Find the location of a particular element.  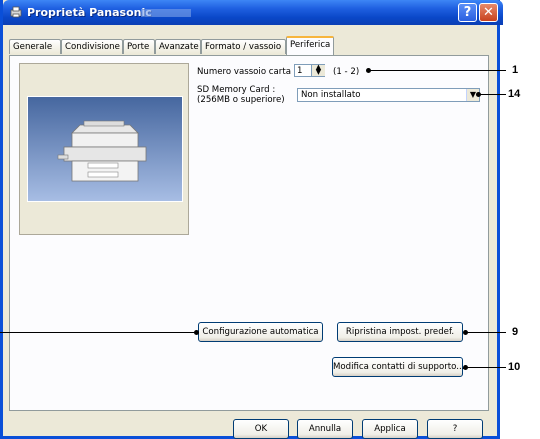

callout-number-sd: 14 is located at coordinates (514, 94).